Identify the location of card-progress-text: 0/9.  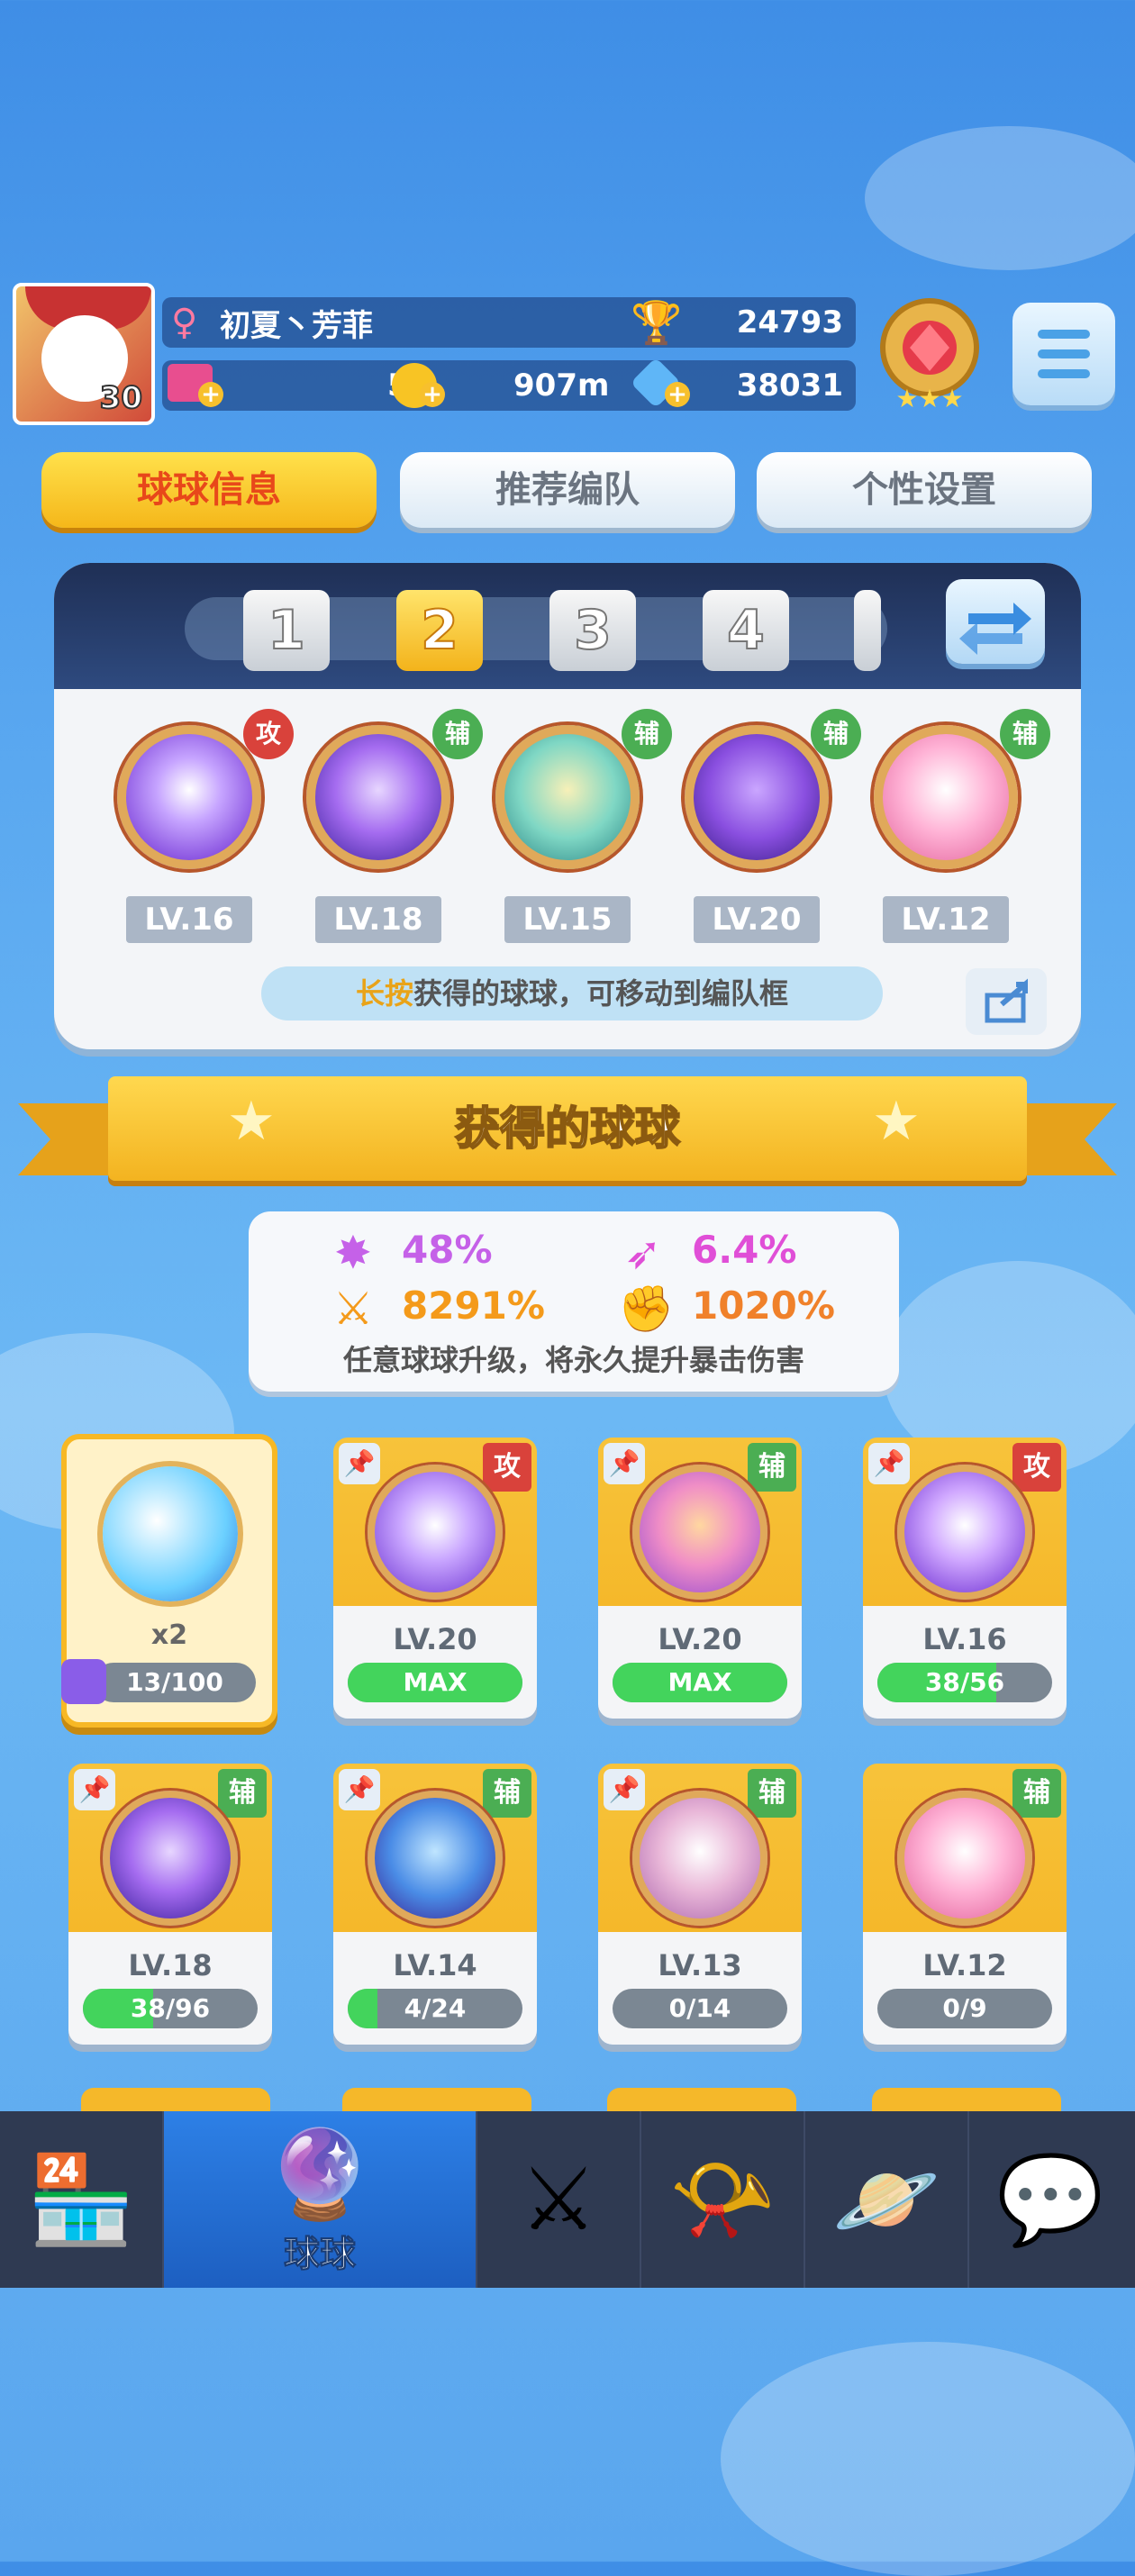
(964, 2008).